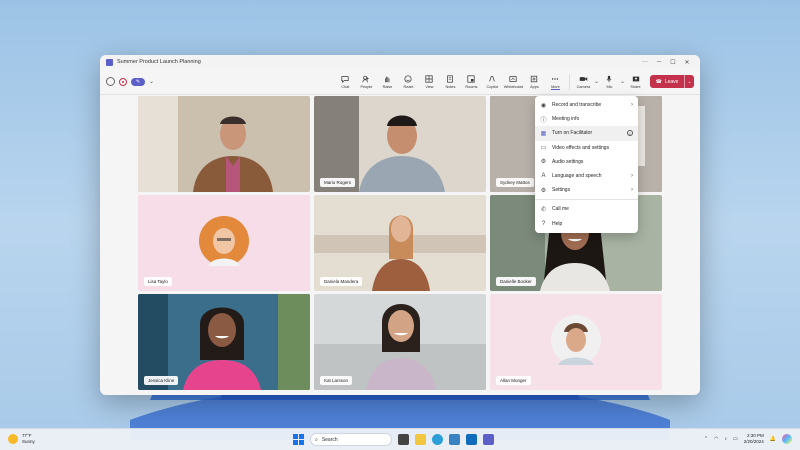 Image resolution: width=800 pixels, height=450 pixels. Describe the element at coordinates (151, 81) in the screenshot. I see `chevron-down-icon: ⌄` at that location.